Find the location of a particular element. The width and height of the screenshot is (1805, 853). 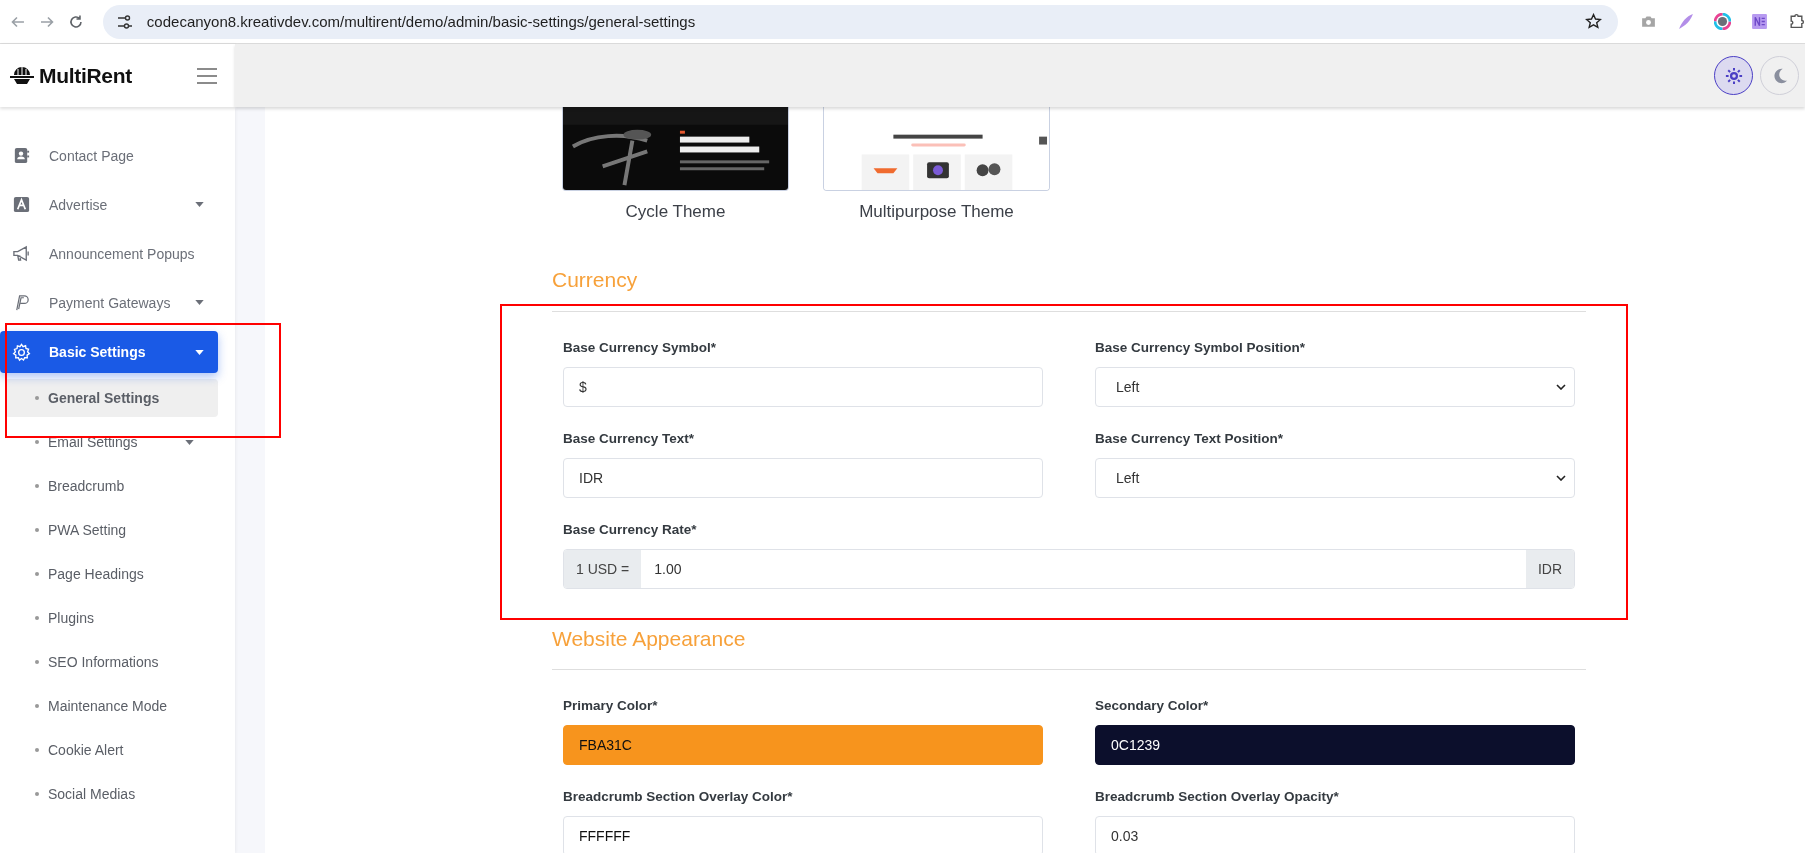

sidebar-item: Advertise is located at coordinates (109, 204).